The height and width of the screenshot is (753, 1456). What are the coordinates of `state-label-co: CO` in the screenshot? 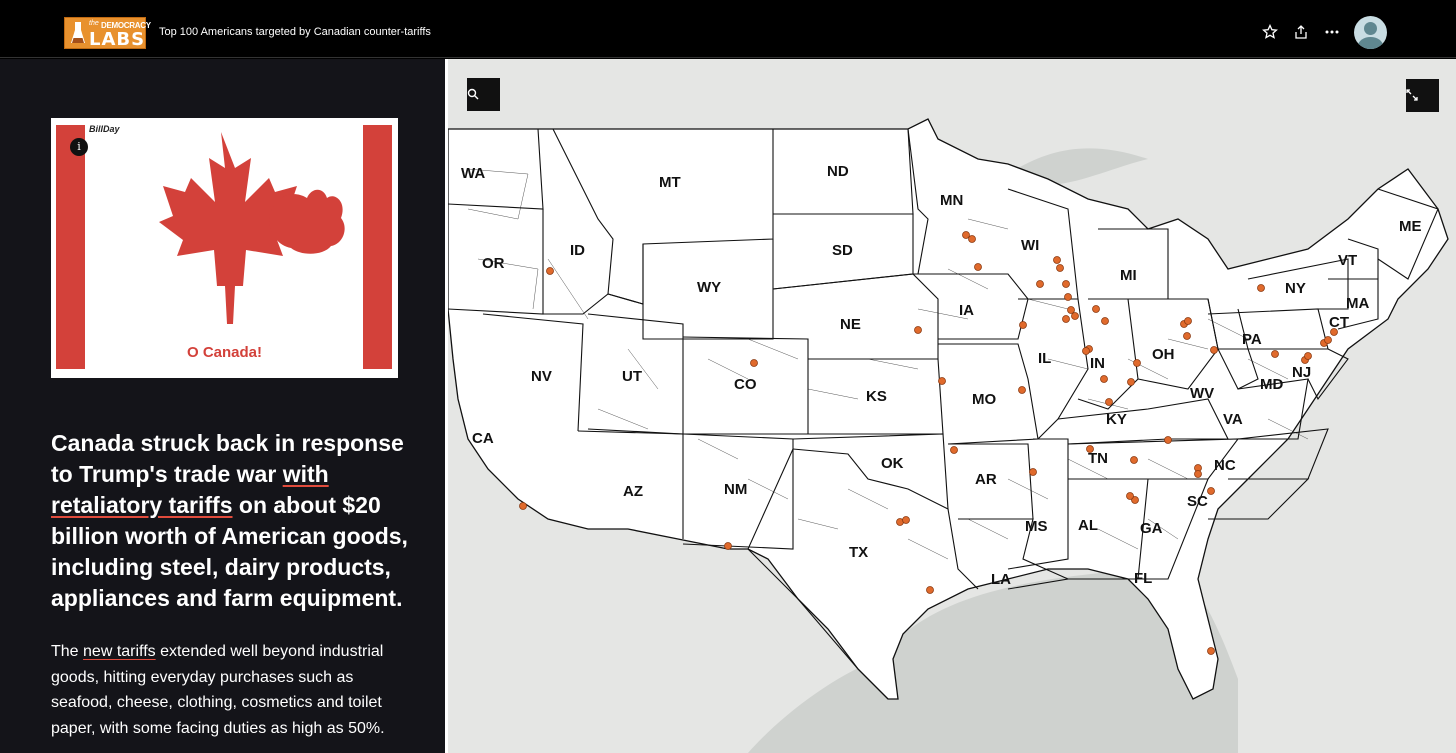 It's located at (745, 384).